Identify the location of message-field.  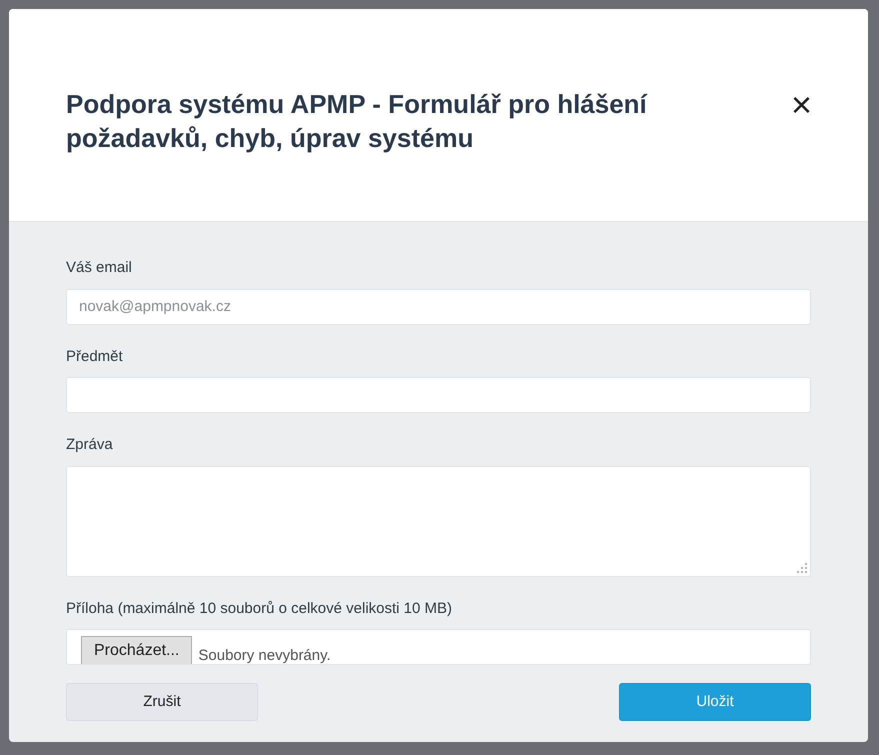
(438, 521).